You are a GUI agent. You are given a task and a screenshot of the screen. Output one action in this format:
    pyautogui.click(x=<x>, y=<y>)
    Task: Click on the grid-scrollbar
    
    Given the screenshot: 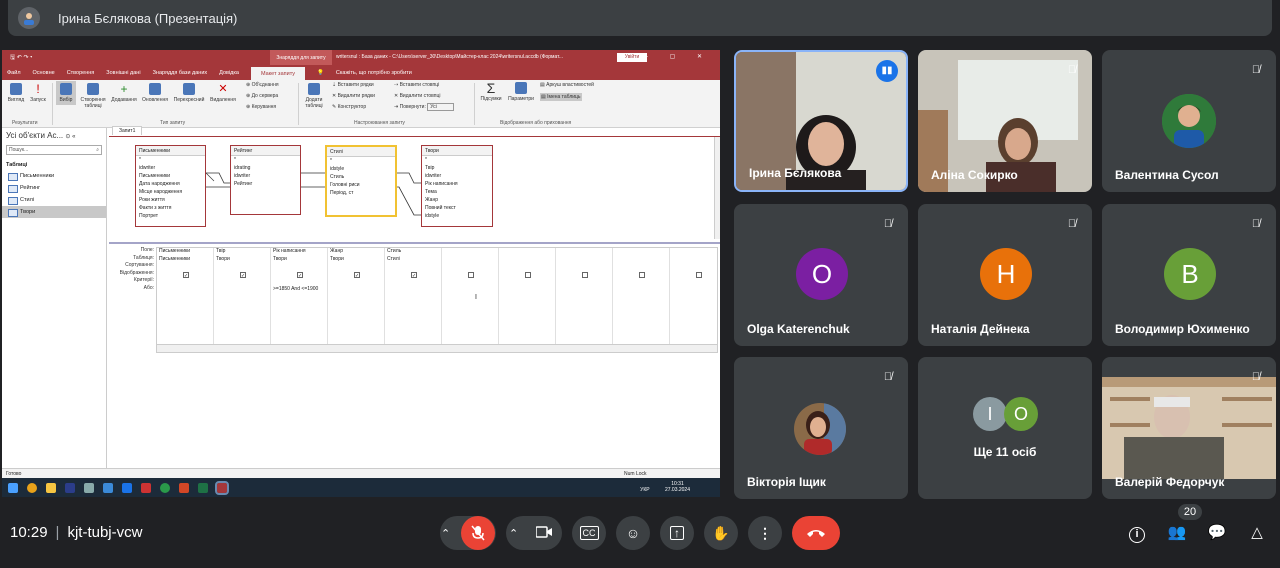 What is the action you would take?
    pyautogui.click(x=437, y=348)
    